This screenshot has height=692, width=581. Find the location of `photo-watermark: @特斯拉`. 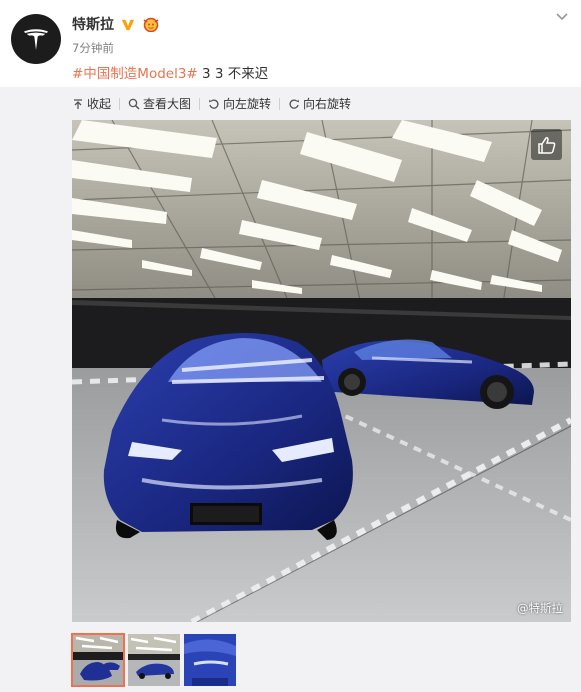

photo-watermark: @特斯拉 is located at coordinates (540, 608).